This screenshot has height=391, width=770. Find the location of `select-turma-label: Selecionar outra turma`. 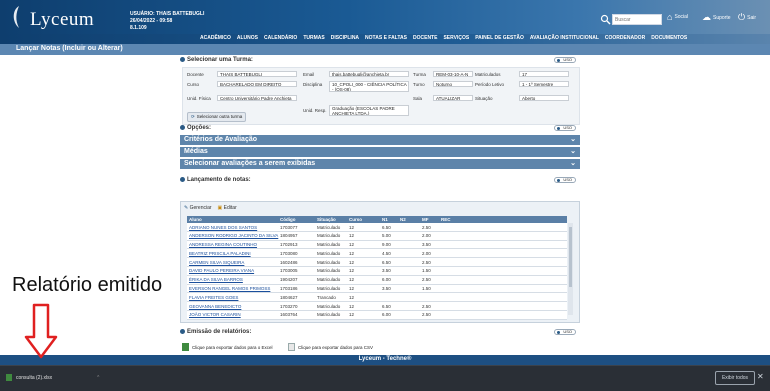

select-turma-label: Selecionar outra turma is located at coordinates (219, 116).